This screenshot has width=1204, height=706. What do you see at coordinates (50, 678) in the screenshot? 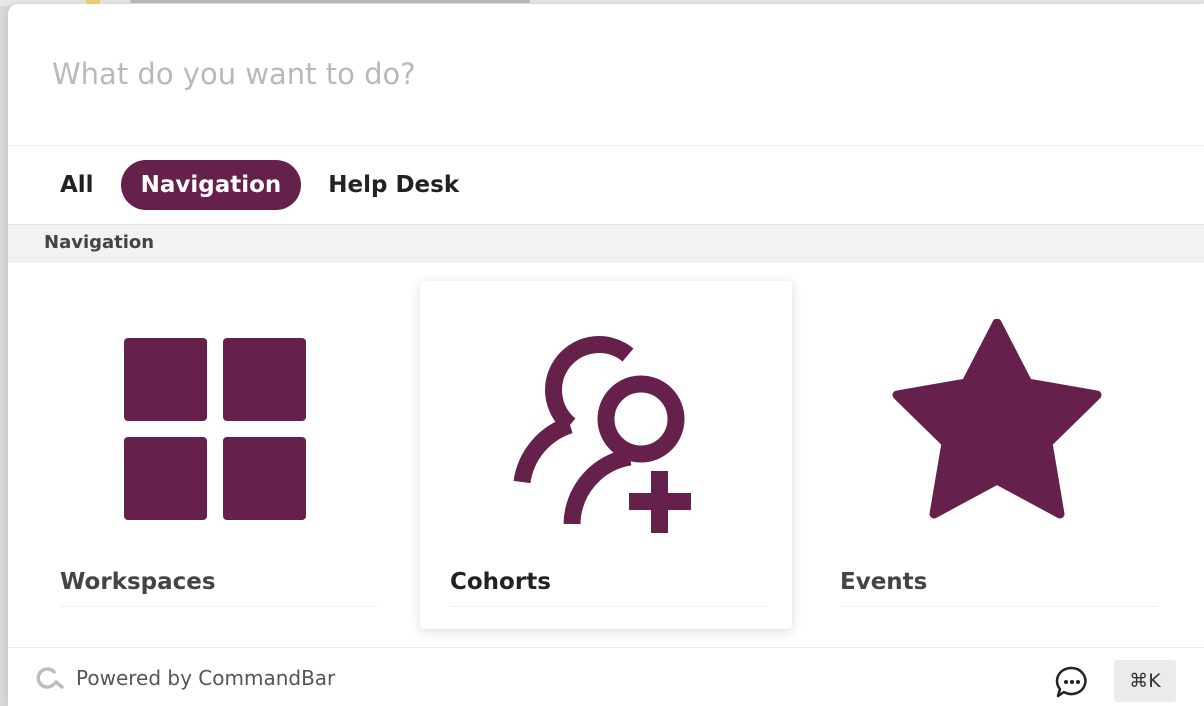
I see `commandbar-logo-icon` at bounding box center [50, 678].